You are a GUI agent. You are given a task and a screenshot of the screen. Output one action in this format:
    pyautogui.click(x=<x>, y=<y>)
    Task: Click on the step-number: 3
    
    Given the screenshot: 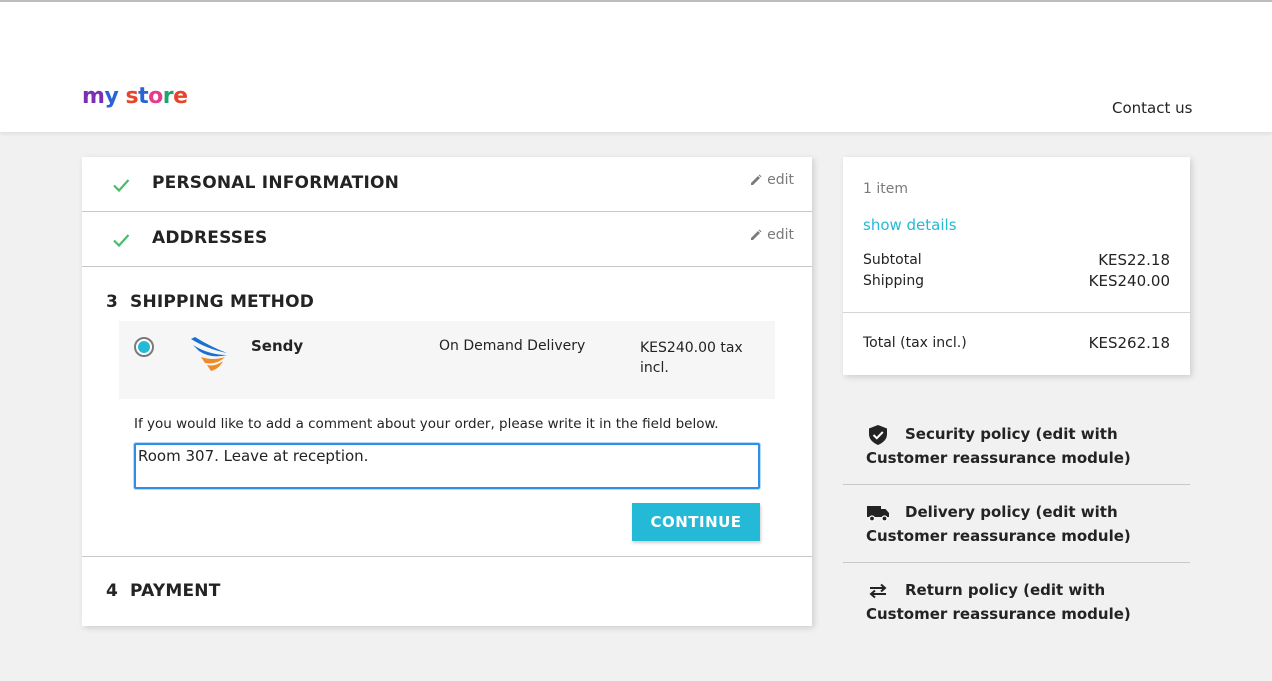 What is the action you would take?
    pyautogui.click(x=112, y=302)
    